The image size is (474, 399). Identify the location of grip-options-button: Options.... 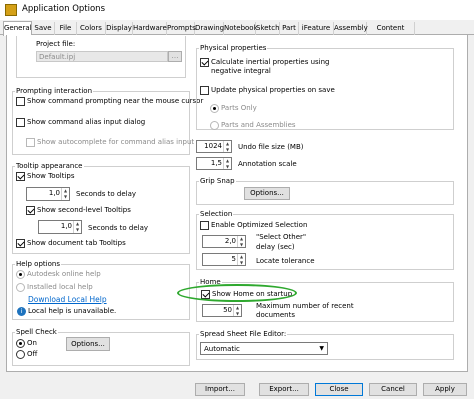
(267, 193).